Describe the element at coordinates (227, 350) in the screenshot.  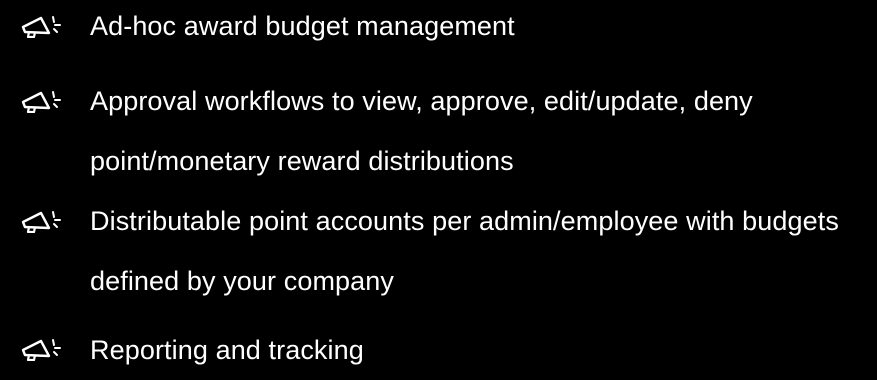
I see `feature-label: Reporting and tracking` at that location.